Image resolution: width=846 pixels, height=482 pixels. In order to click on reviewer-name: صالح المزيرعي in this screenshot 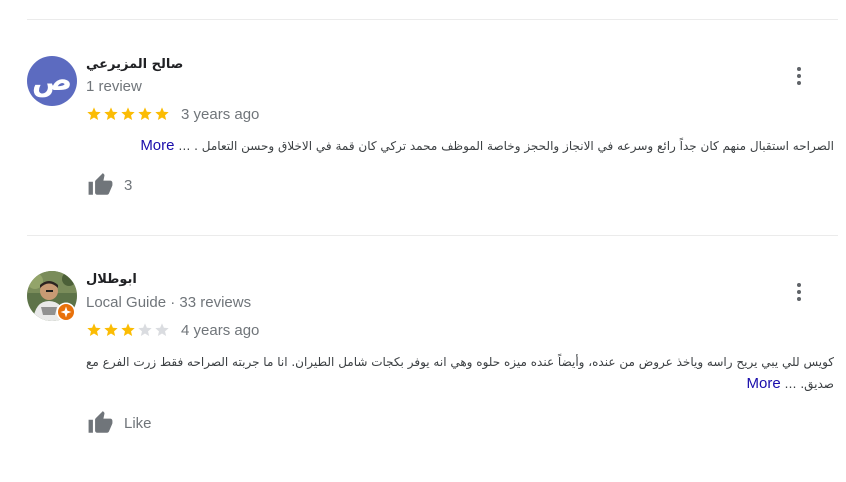, I will do `click(134, 64)`.